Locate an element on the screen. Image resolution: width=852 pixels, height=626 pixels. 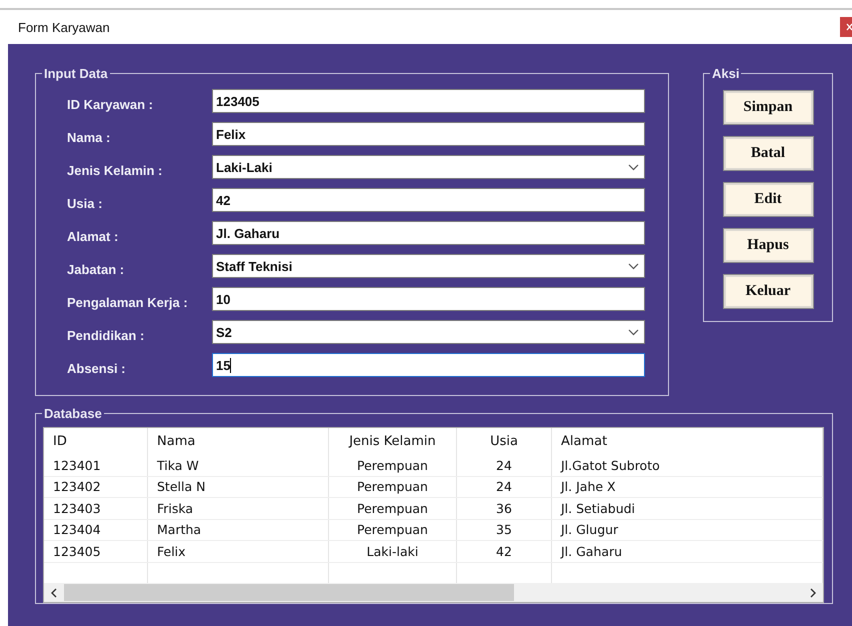
table-cell: Laki-laki is located at coordinates (393, 551).